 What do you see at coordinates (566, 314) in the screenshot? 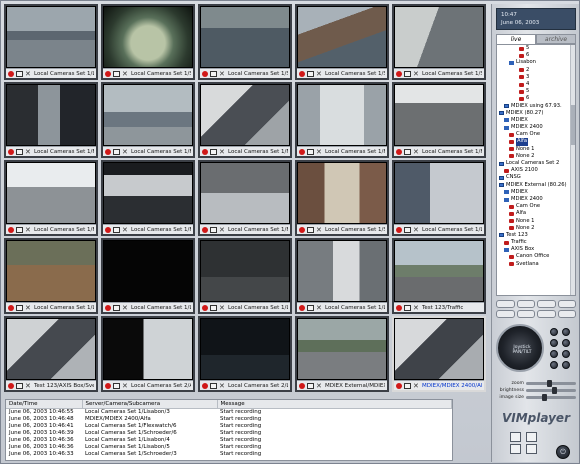
I see `layout-custom-button` at bounding box center [566, 314].